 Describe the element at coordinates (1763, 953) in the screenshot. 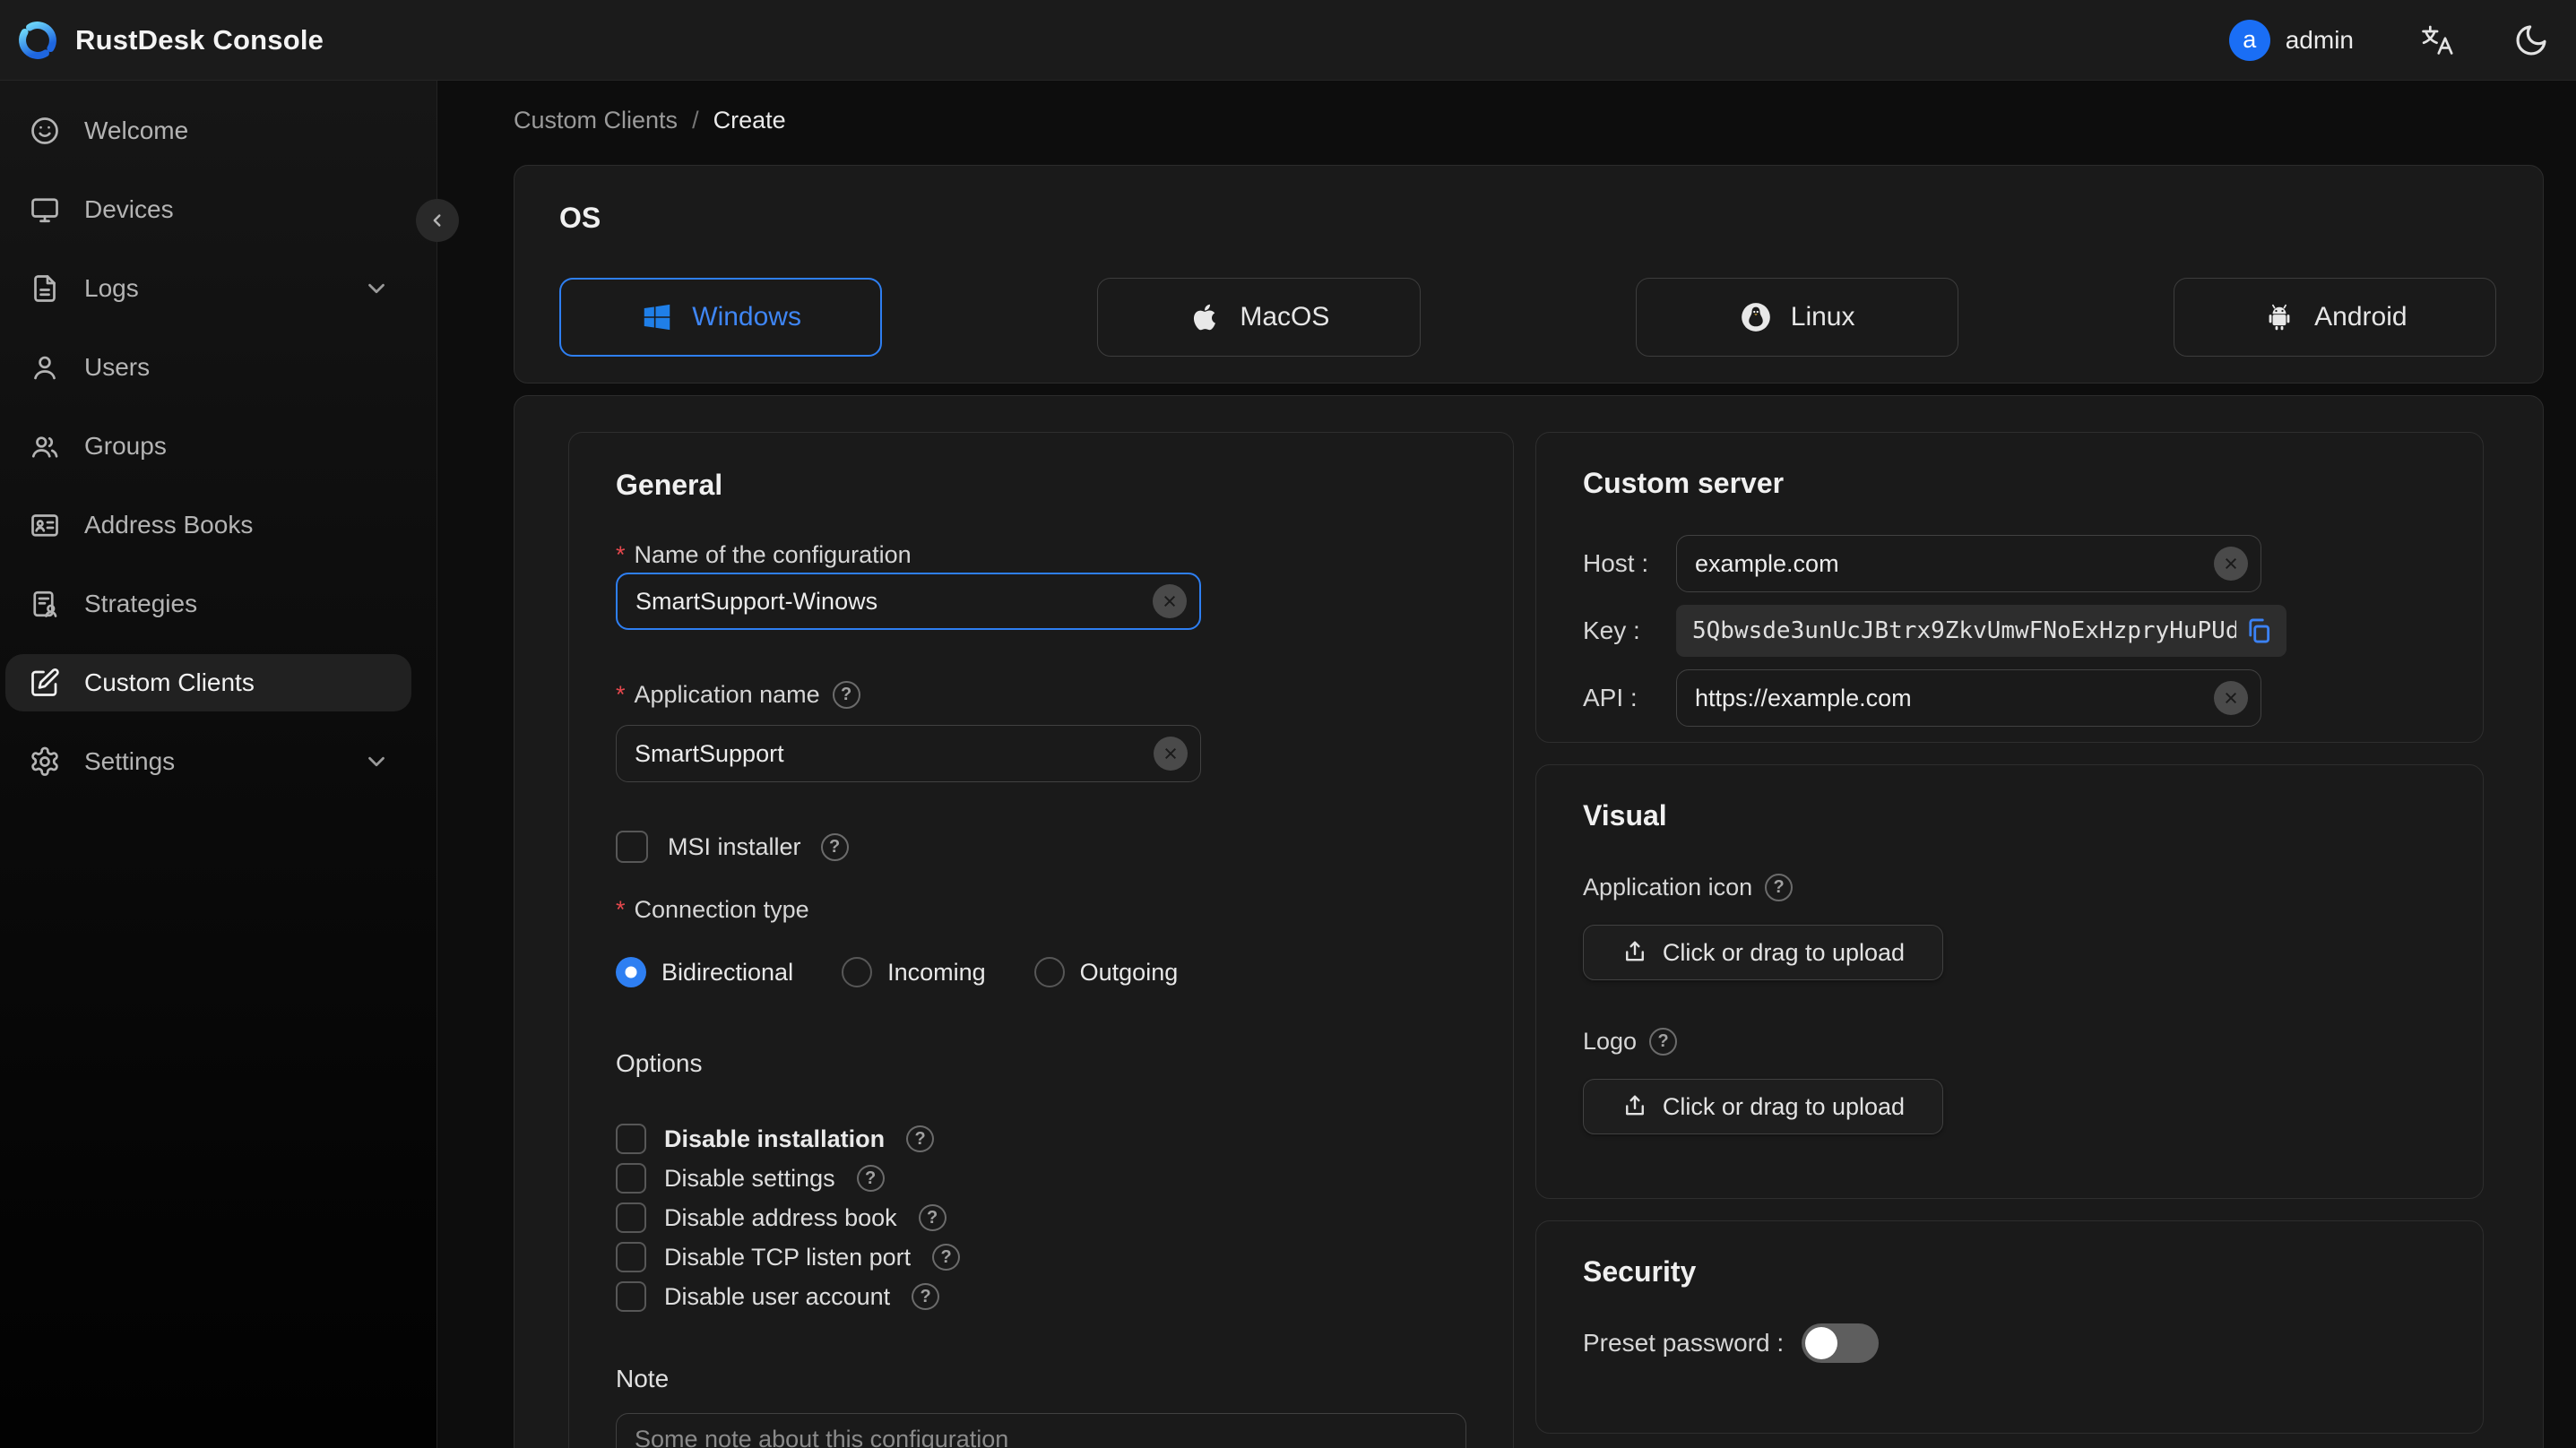

I see `app-icon-upload-button: Click or drag to upload` at that location.